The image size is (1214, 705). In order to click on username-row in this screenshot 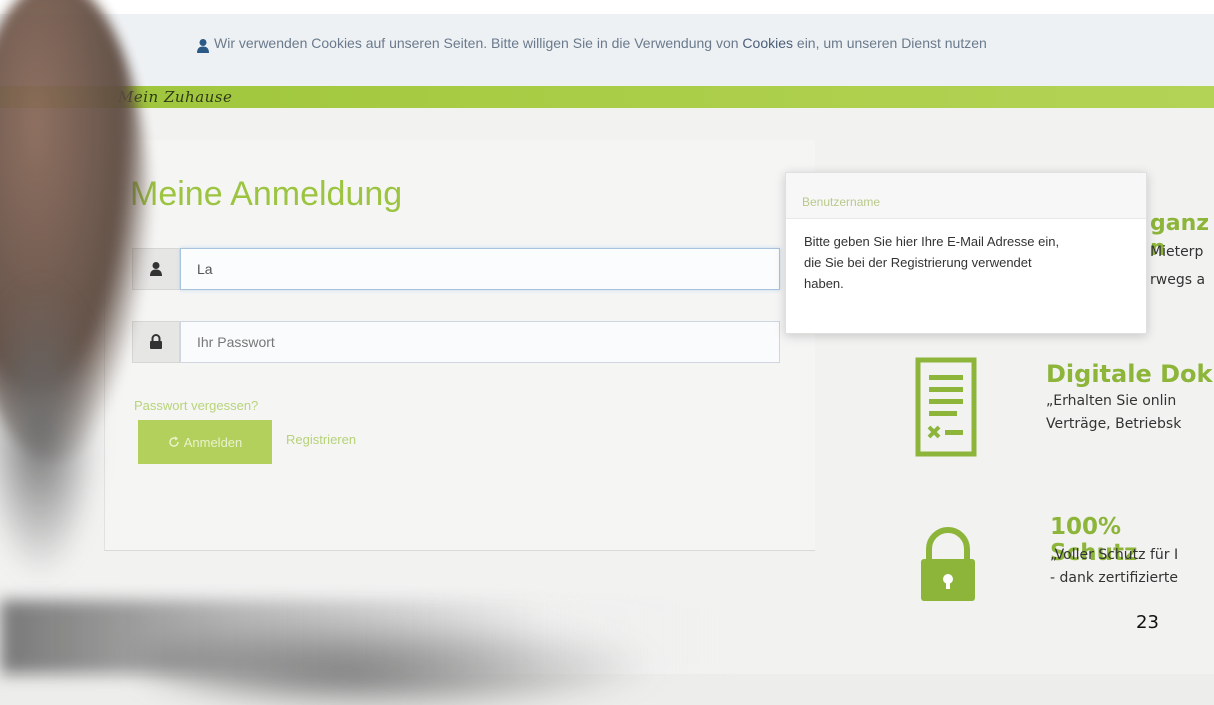, I will do `click(457, 269)`.